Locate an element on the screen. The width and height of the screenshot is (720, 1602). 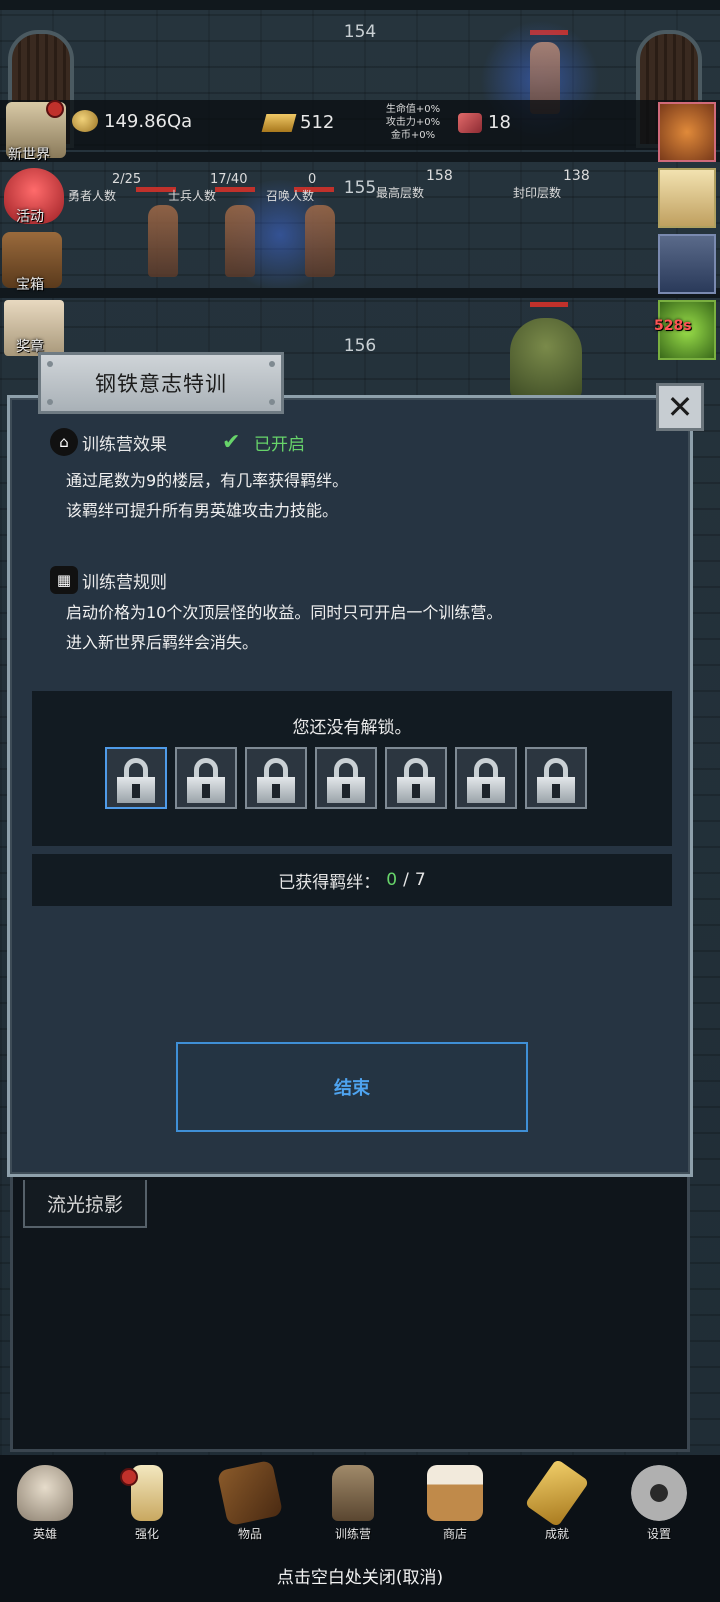
effect-title: 训练营效果 is located at coordinates (124, 444).